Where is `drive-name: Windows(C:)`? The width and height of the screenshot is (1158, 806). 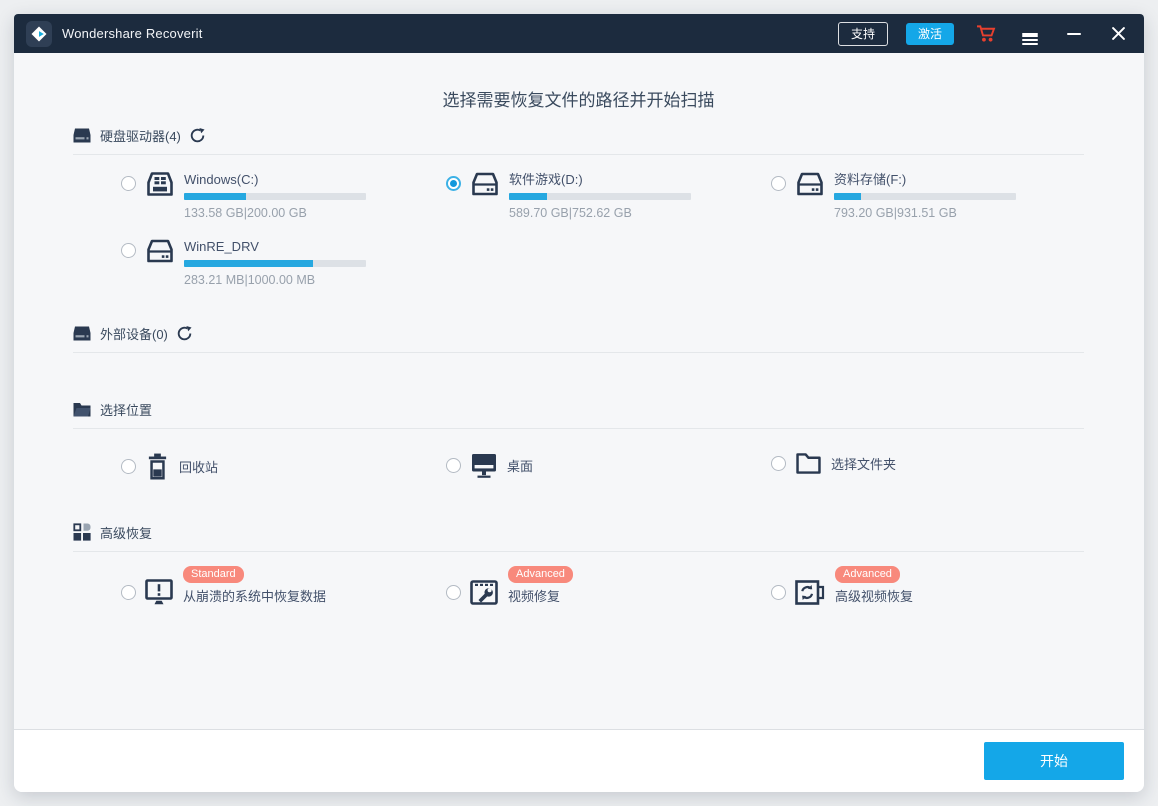
drive-name: Windows(C:) is located at coordinates (221, 179).